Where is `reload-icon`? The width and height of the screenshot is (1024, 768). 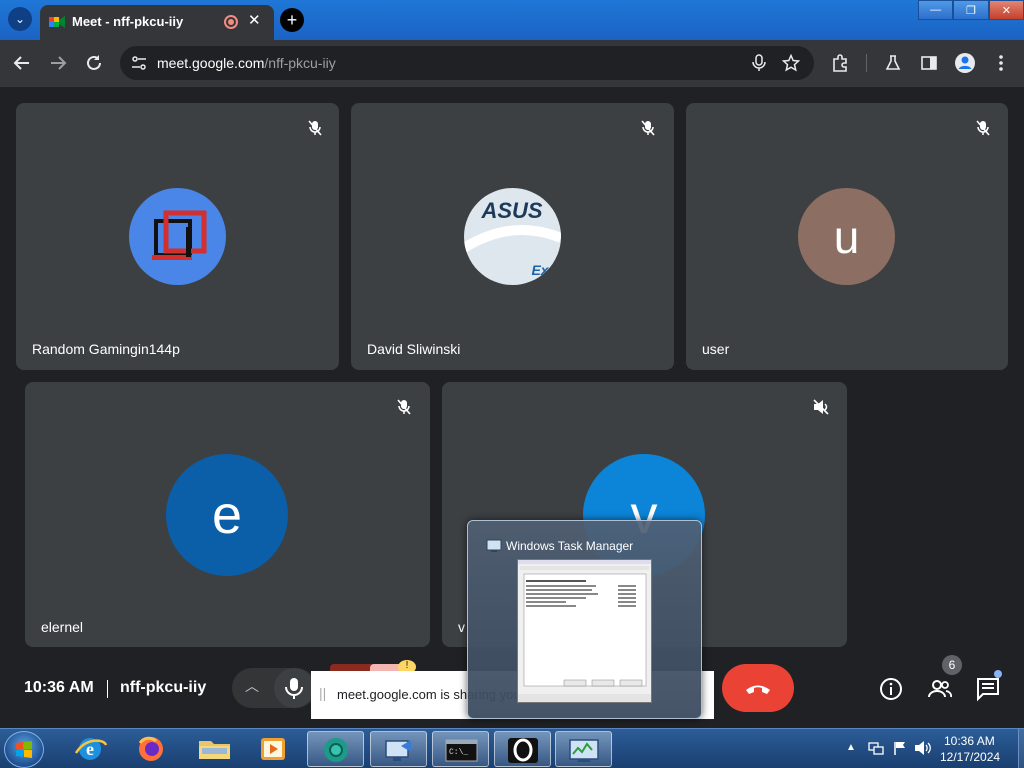 reload-icon is located at coordinates (94, 63).